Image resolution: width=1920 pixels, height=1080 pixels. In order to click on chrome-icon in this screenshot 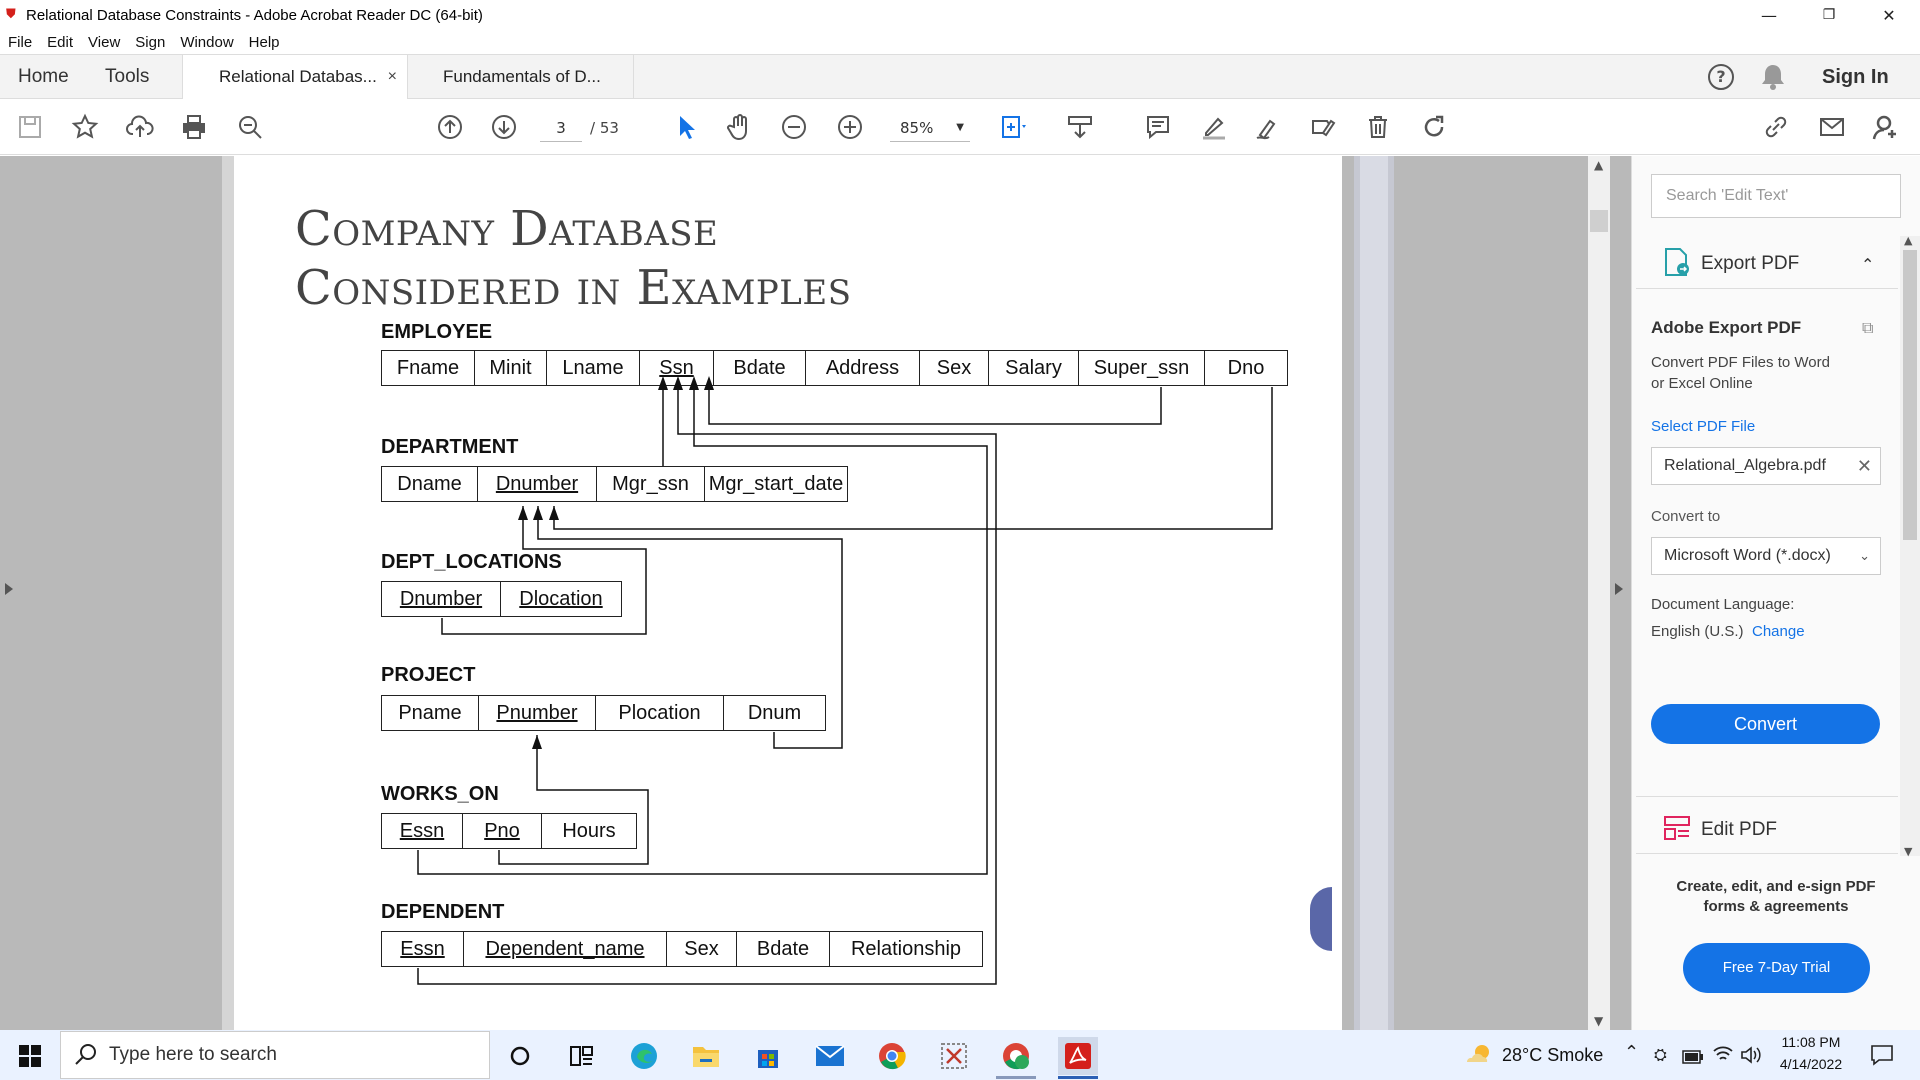, I will do `click(892, 1056)`.